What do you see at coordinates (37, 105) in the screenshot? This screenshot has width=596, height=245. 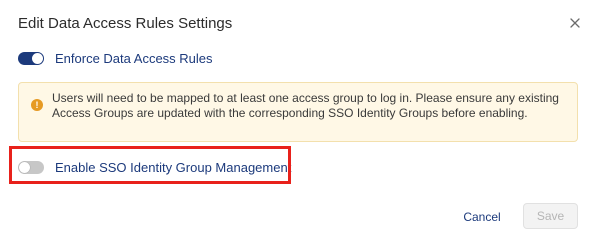 I see `warning-icon: !` at bounding box center [37, 105].